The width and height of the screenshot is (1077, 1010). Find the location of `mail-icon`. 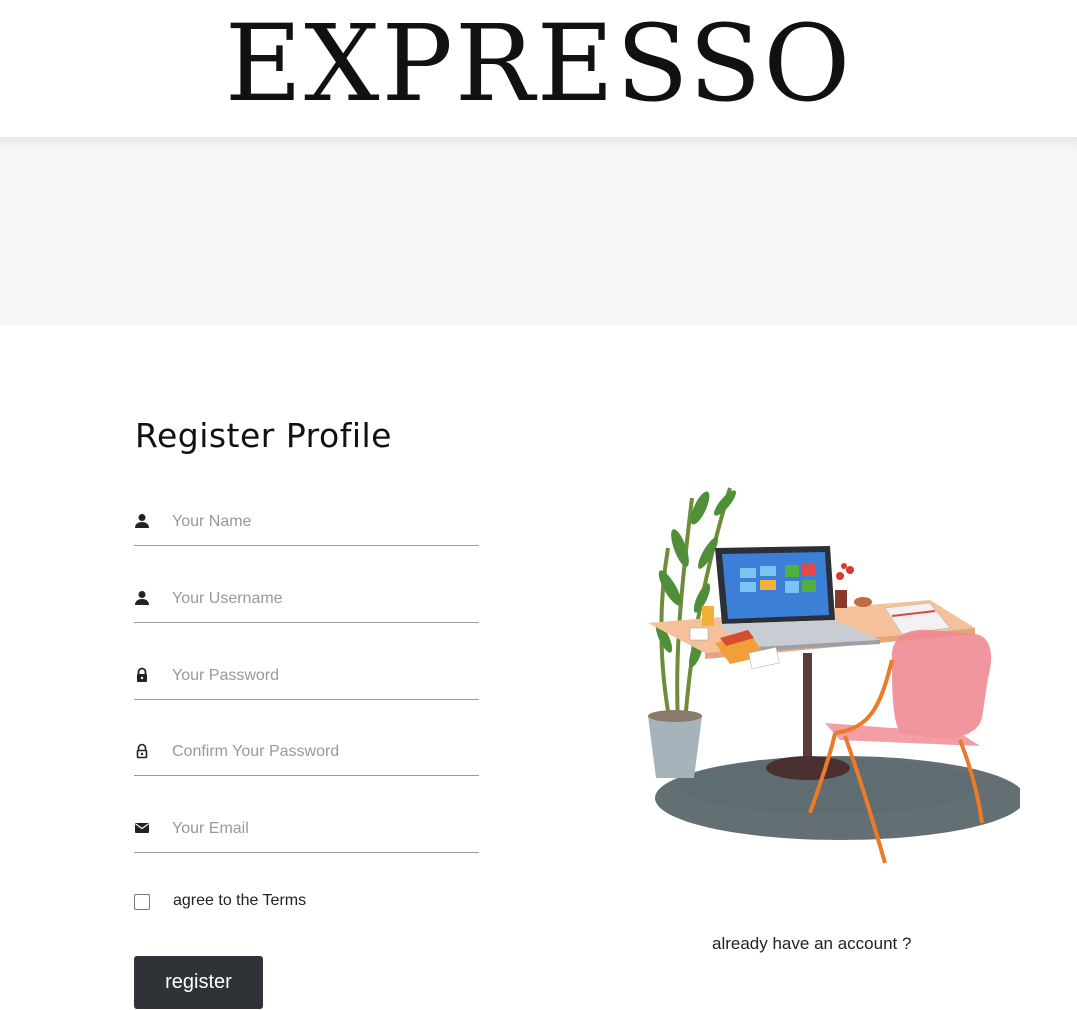

mail-icon is located at coordinates (142, 828).